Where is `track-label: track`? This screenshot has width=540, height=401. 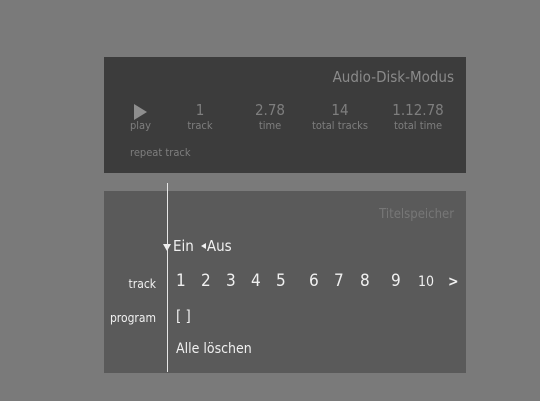 track-label: track is located at coordinates (200, 125).